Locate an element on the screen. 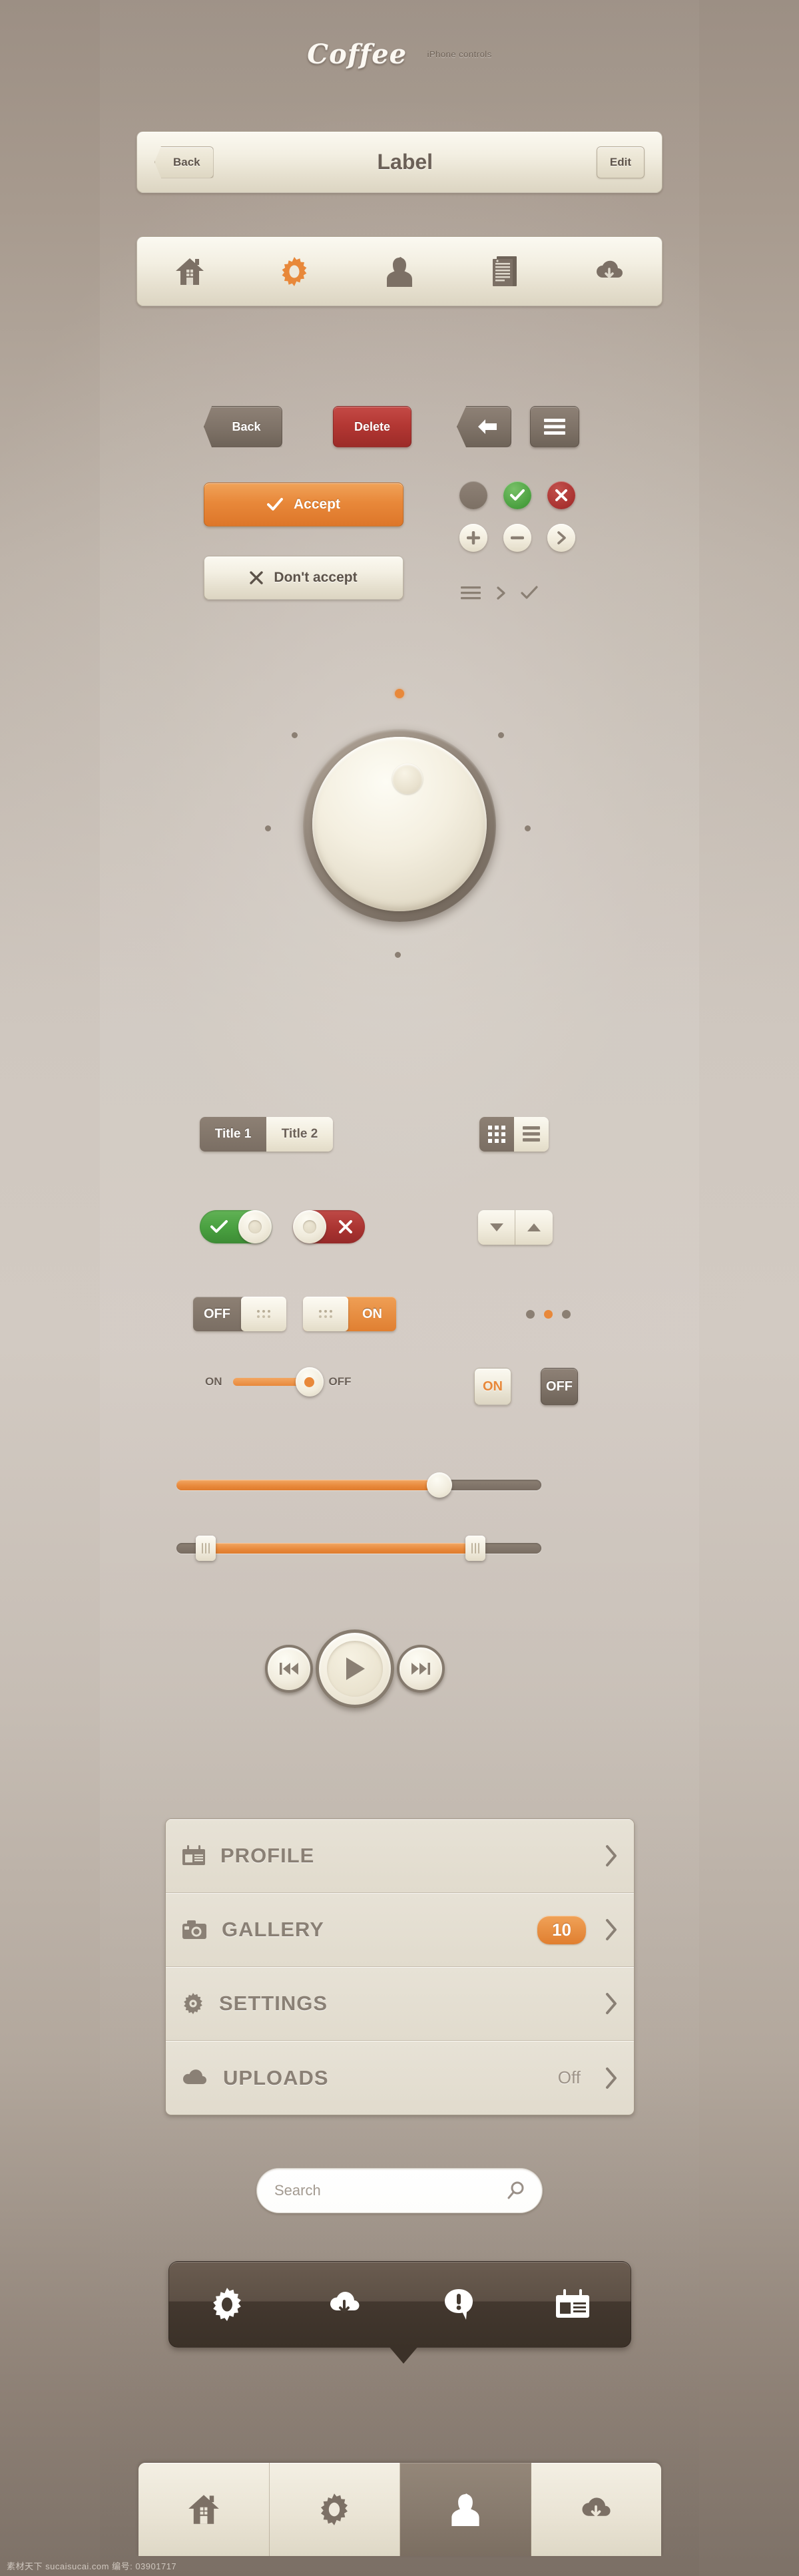 This screenshot has height=2576, width=799. segmented-control-titles: Title 1 Title 2 is located at coordinates (266, 1134).